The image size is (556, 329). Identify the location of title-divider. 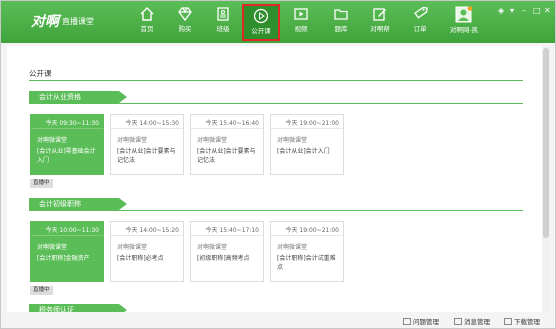
(276, 80).